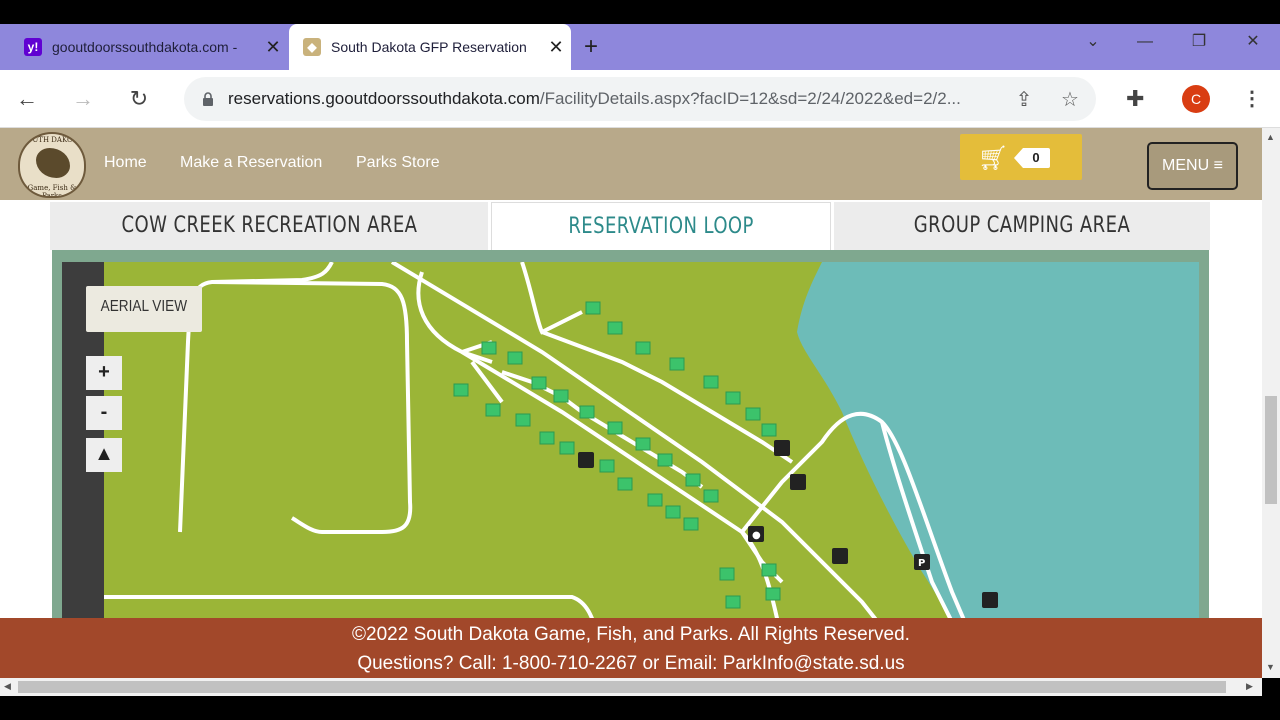  What do you see at coordinates (1253, 42) in the screenshot?
I see `close-window-icon: ✕` at bounding box center [1253, 42].